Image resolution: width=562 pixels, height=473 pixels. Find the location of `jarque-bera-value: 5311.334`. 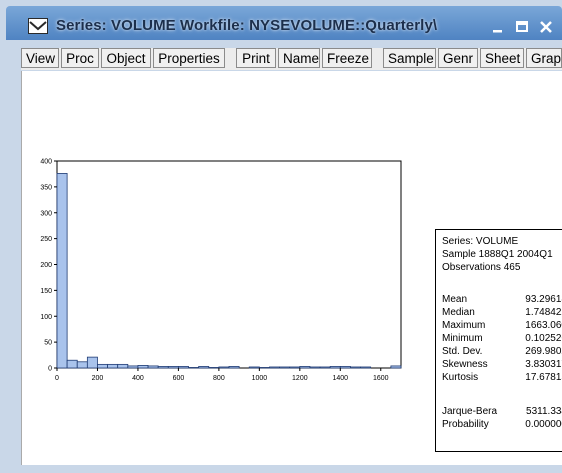

jarque-bera-value: 5311.334 is located at coordinates (544, 411).